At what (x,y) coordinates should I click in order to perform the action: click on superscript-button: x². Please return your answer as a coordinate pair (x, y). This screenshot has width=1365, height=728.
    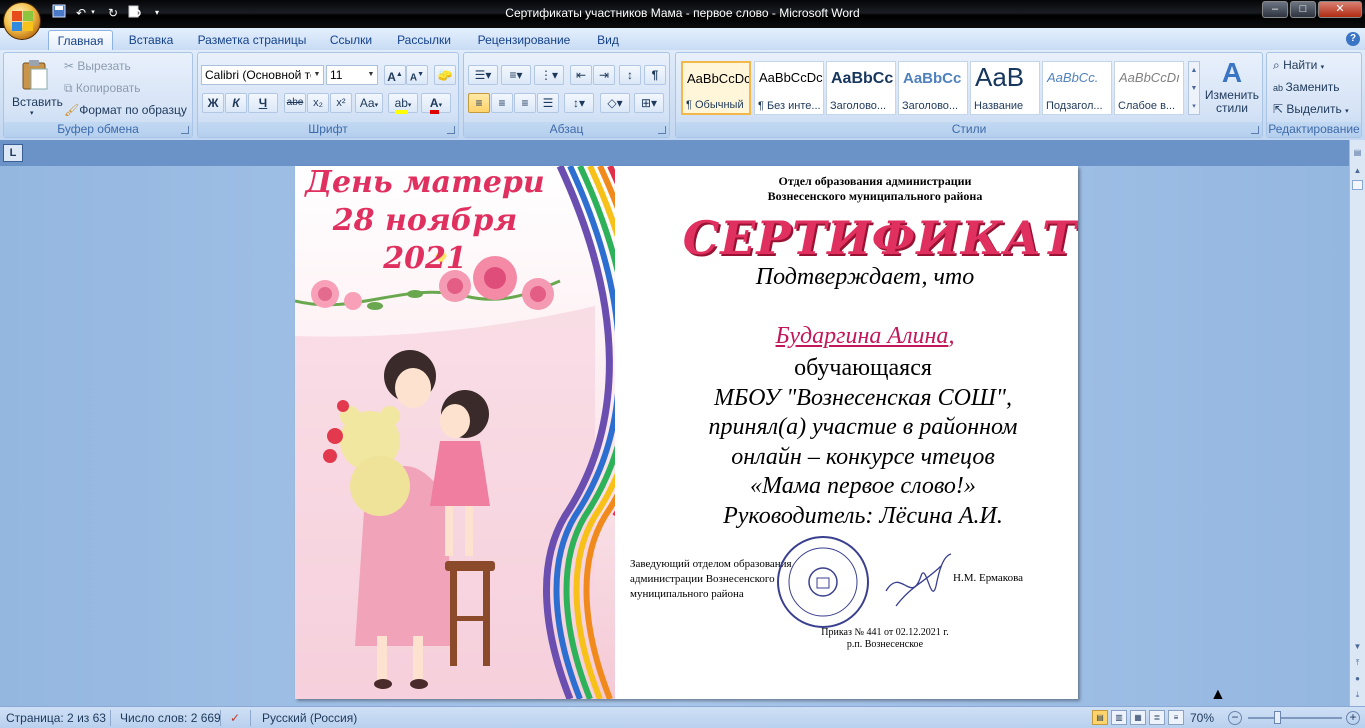
    Looking at the image, I should click on (341, 103).